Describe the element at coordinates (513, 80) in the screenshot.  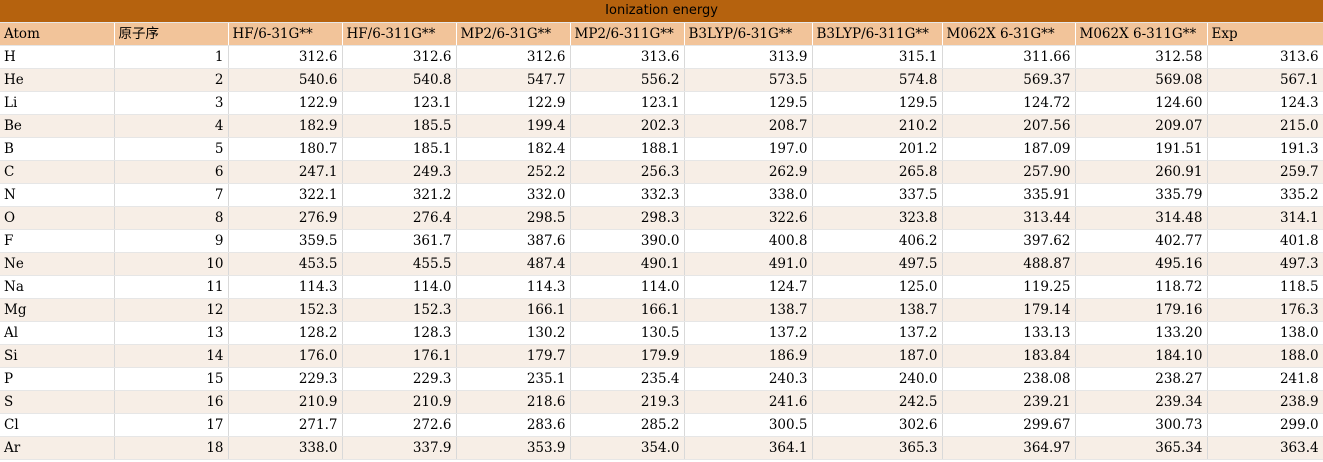
I see `value-cell: 547.7` at that location.